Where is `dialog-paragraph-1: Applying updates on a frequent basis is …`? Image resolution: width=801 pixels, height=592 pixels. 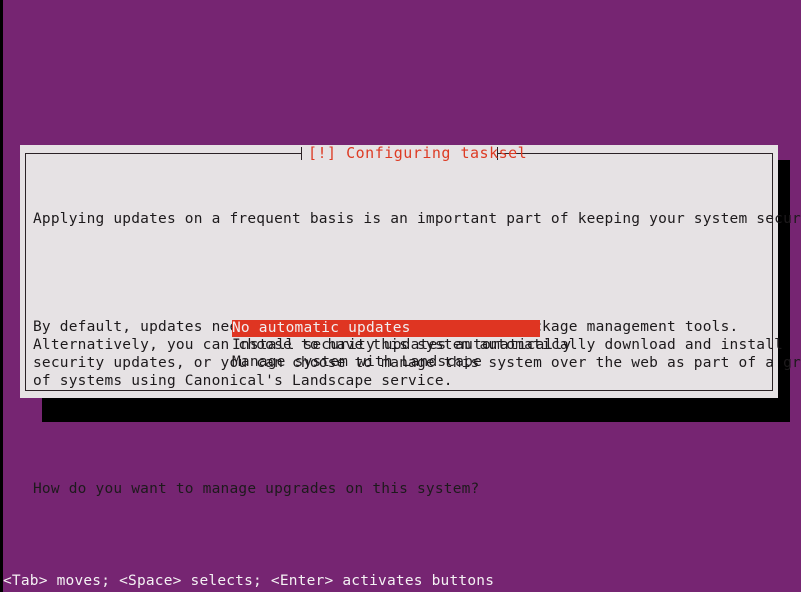
dialog-paragraph-1: Applying updates on a frequent basis is … is located at coordinates (417, 219).